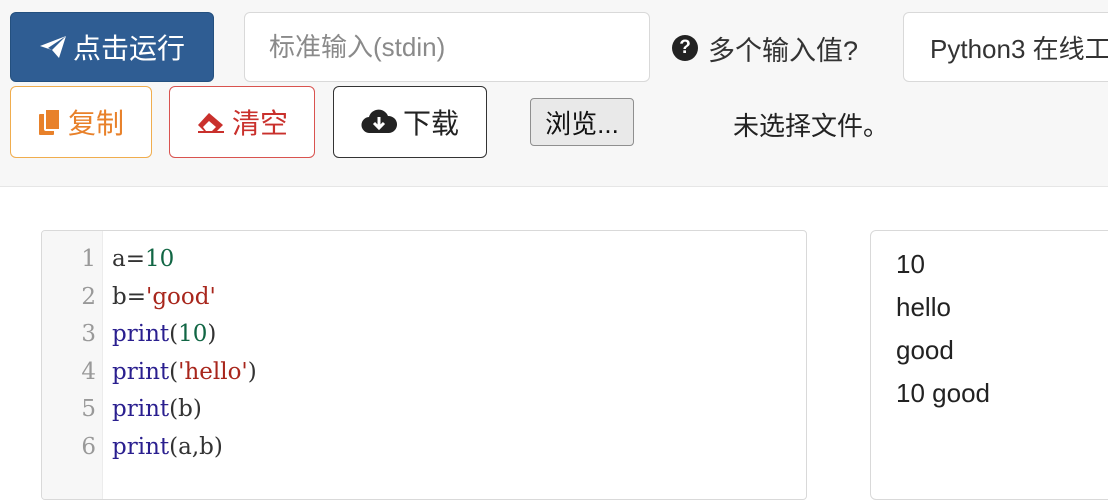 Image resolution: width=1108 pixels, height=500 pixels. What do you see at coordinates (164, 296) in the screenshot?
I see `code-text: b='good'` at bounding box center [164, 296].